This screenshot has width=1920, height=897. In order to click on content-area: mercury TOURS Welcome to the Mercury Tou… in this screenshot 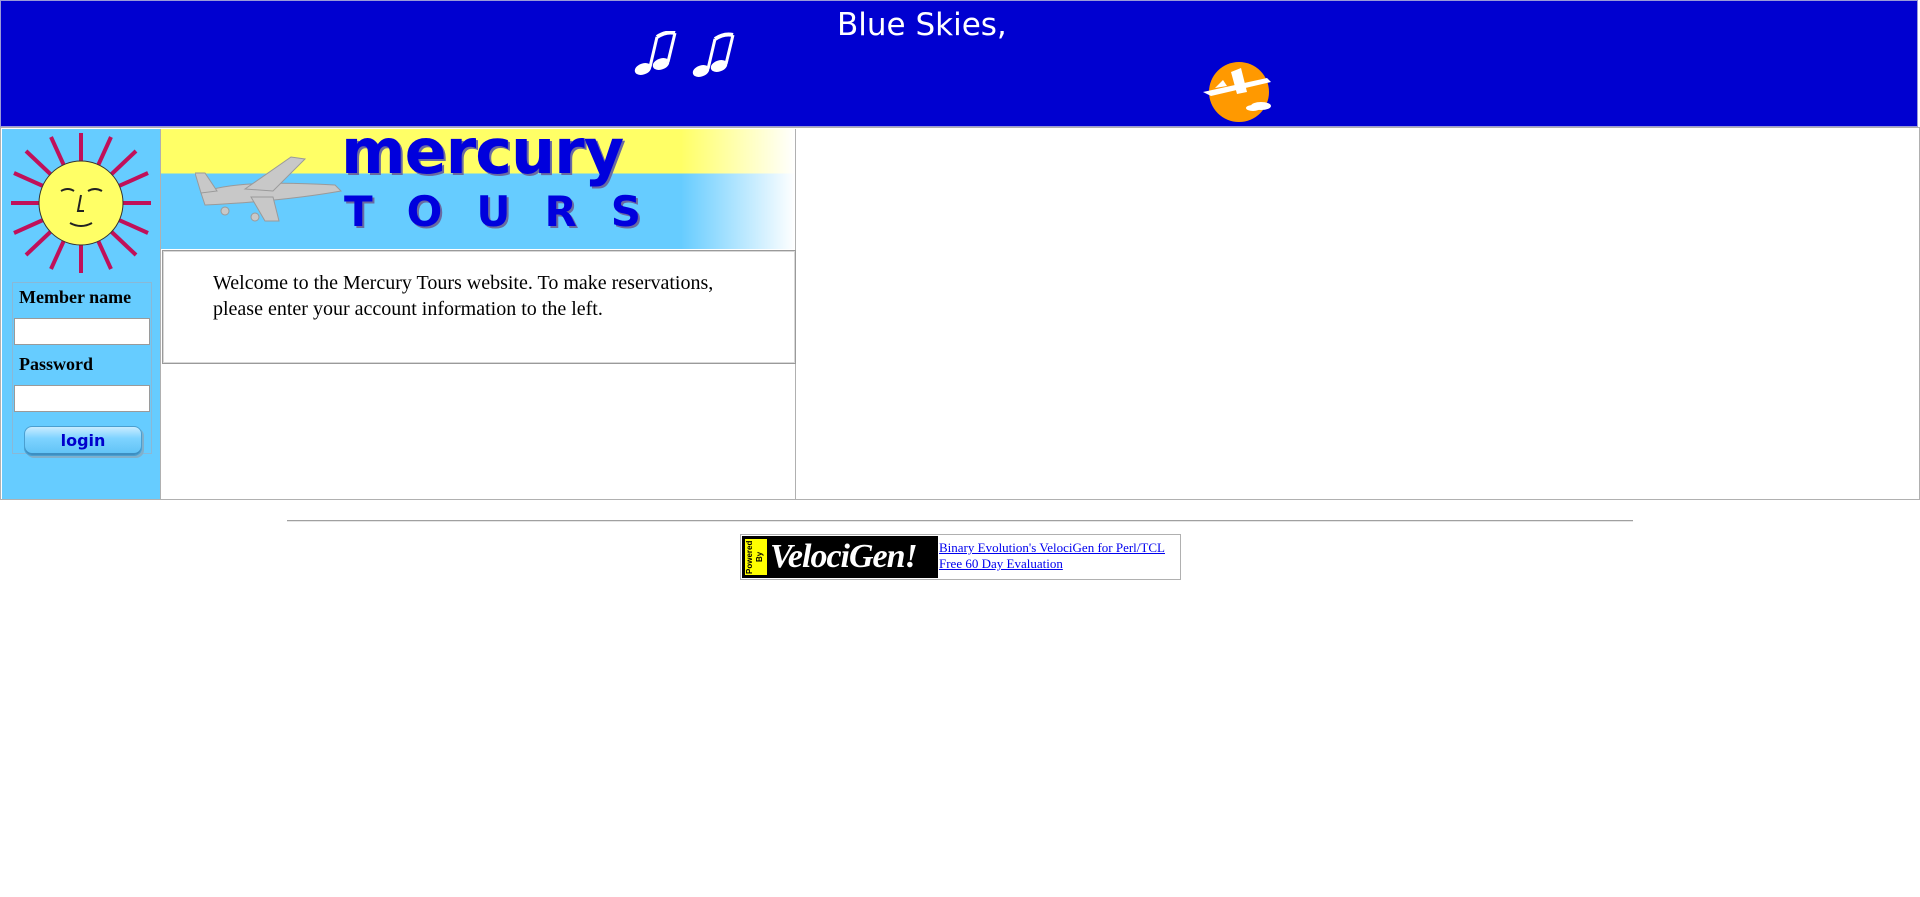, I will do `click(478, 314)`.